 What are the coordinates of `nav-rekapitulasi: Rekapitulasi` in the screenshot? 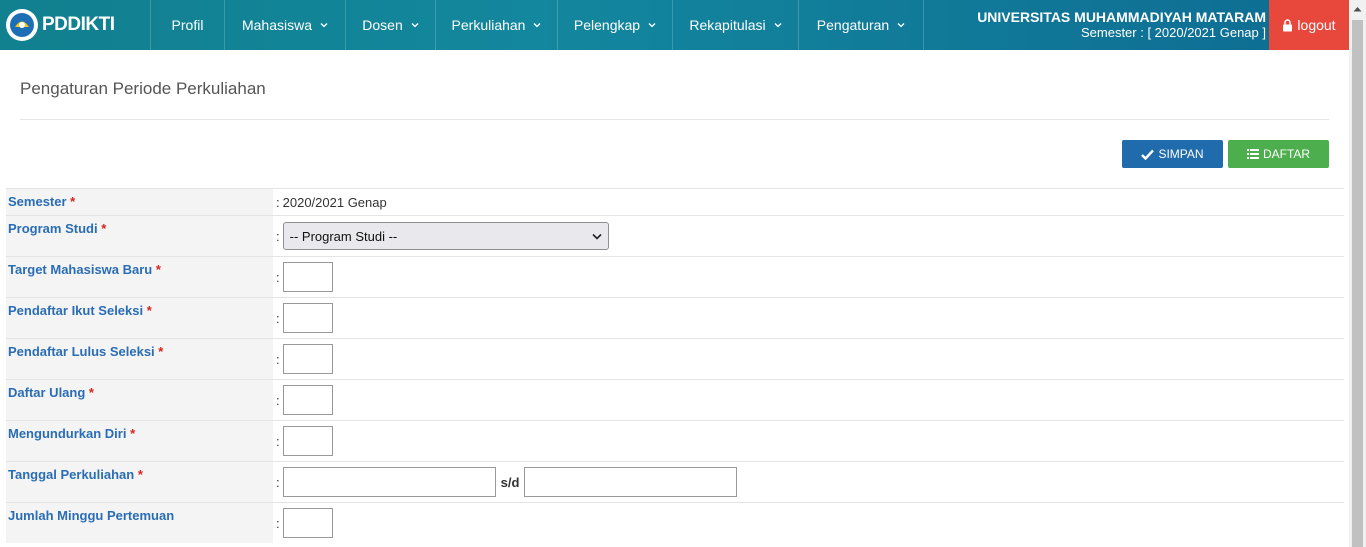 It's located at (735, 25).